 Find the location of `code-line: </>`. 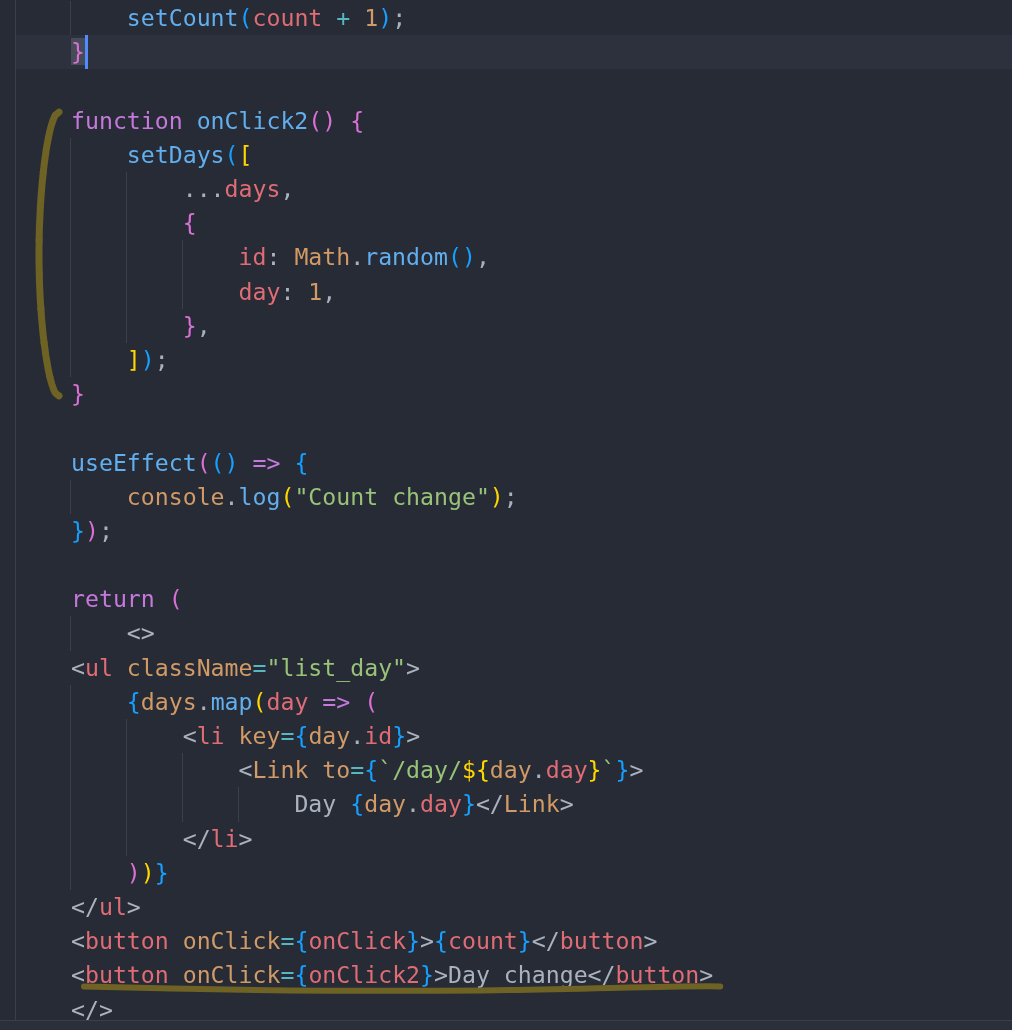

code-line: </> is located at coordinates (92, 1009).